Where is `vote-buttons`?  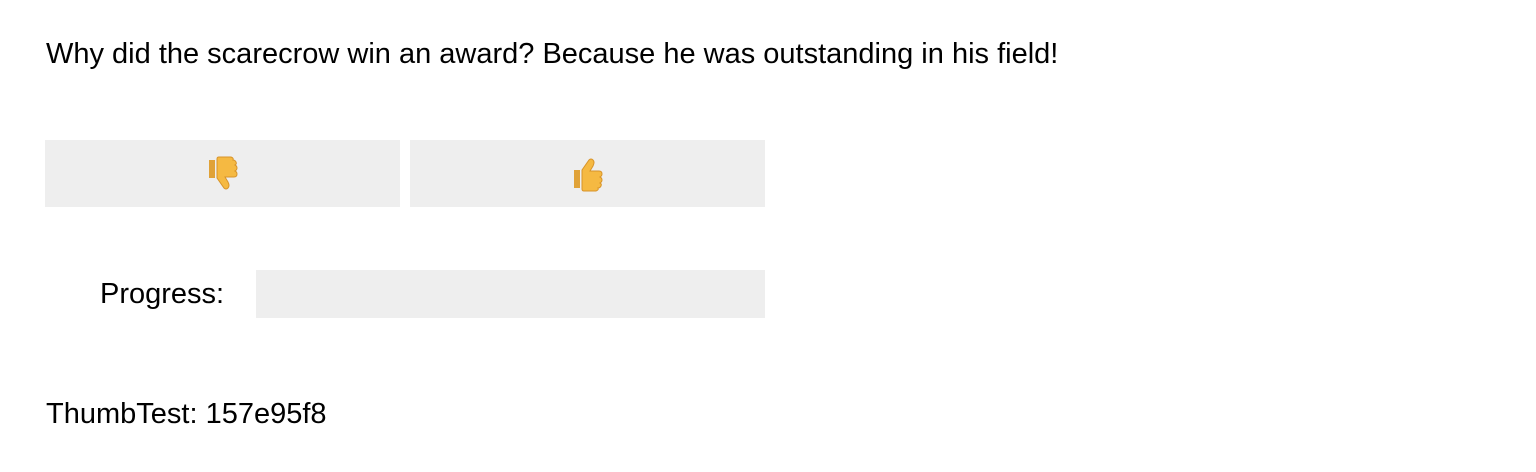 vote-buttons is located at coordinates (405, 173).